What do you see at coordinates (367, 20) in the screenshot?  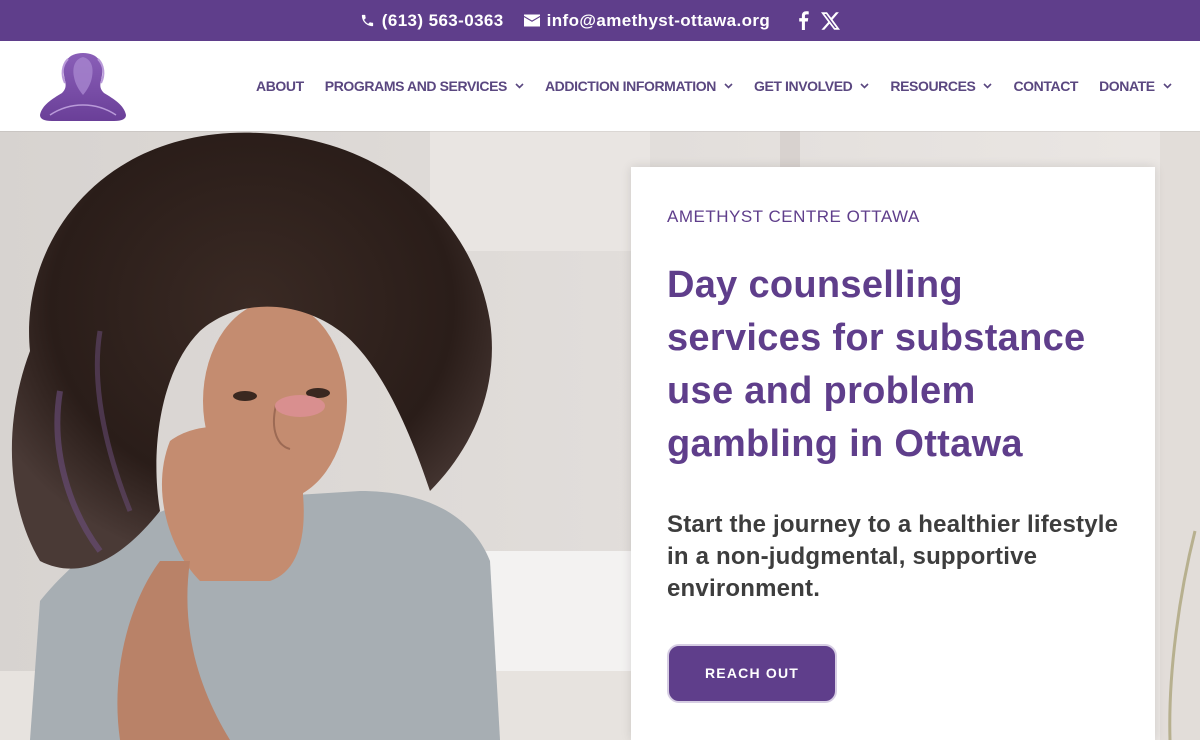 I see `phone-icon` at bounding box center [367, 20].